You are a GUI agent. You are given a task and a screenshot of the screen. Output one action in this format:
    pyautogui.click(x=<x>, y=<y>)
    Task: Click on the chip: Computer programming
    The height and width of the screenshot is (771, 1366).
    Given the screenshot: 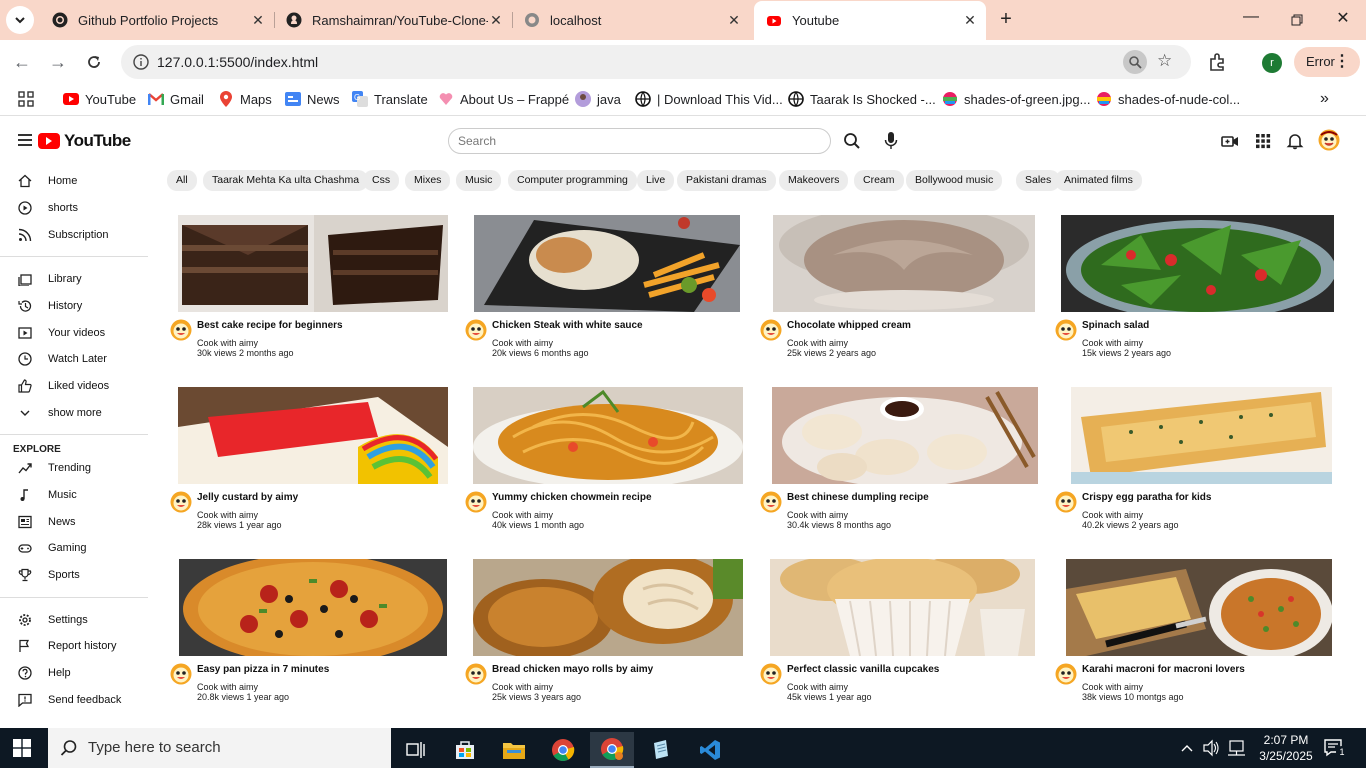 What is the action you would take?
    pyautogui.click(x=572, y=180)
    